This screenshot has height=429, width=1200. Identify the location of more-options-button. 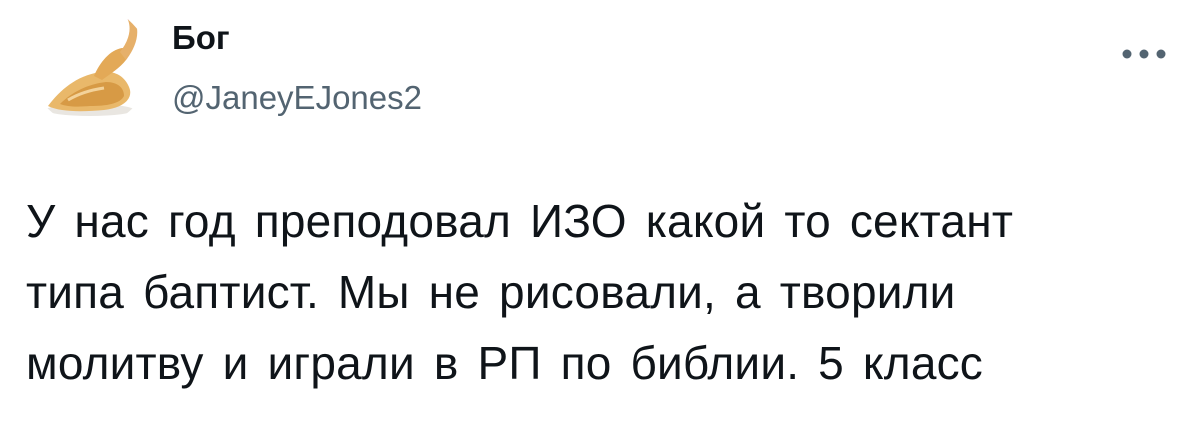
(1144, 54).